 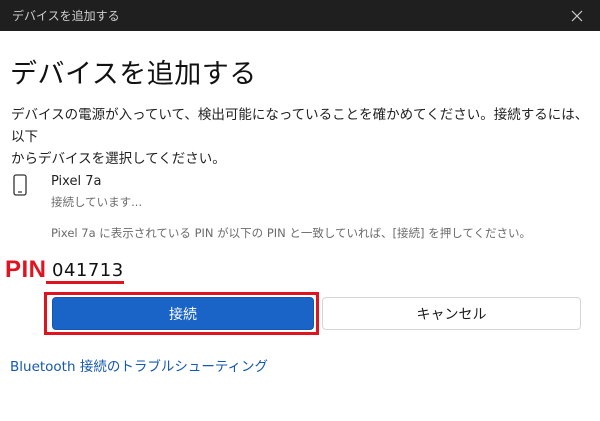 What do you see at coordinates (118, 159) in the screenshot?
I see `description-line-2: からデバイスを選択してください。` at bounding box center [118, 159].